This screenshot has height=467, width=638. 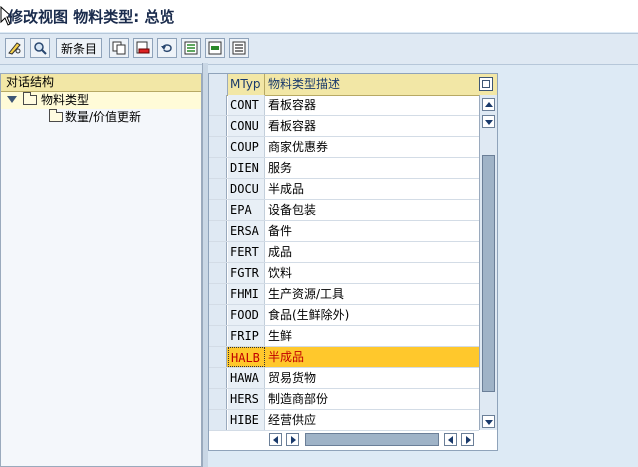 What do you see at coordinates (488, 421) in the screenshot?
I see `scroll-down-icon` at bounding box center [488, 421].